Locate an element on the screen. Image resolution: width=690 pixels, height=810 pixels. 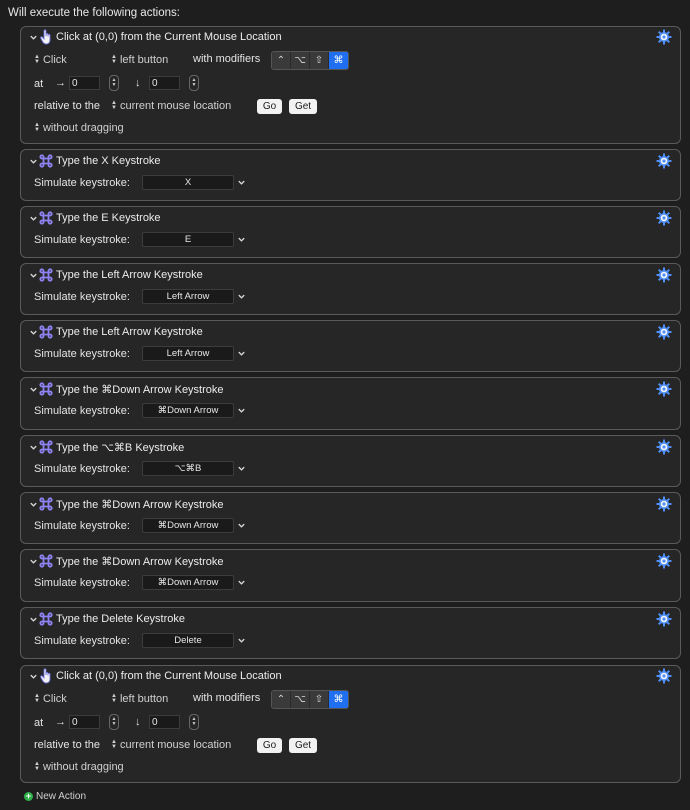
new-action-button: + New Action is located at coordinates (55, 796).